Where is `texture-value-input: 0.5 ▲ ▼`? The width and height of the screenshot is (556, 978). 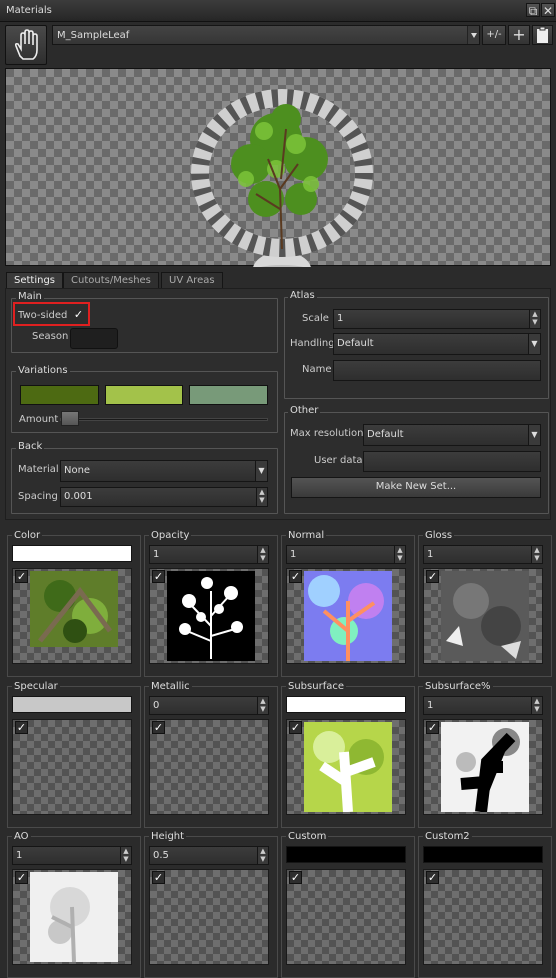 texture-value-input: 0.5 ▲ ▼ is located at coordinates (209, 855).